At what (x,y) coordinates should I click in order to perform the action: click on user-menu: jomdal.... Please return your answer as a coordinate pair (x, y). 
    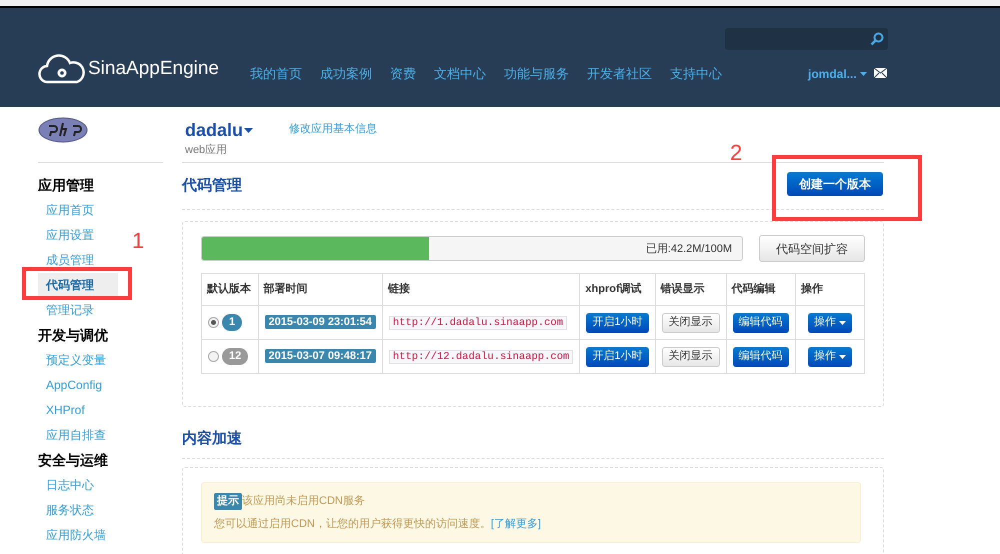
    Looking at the image, I should click on (837, 74).